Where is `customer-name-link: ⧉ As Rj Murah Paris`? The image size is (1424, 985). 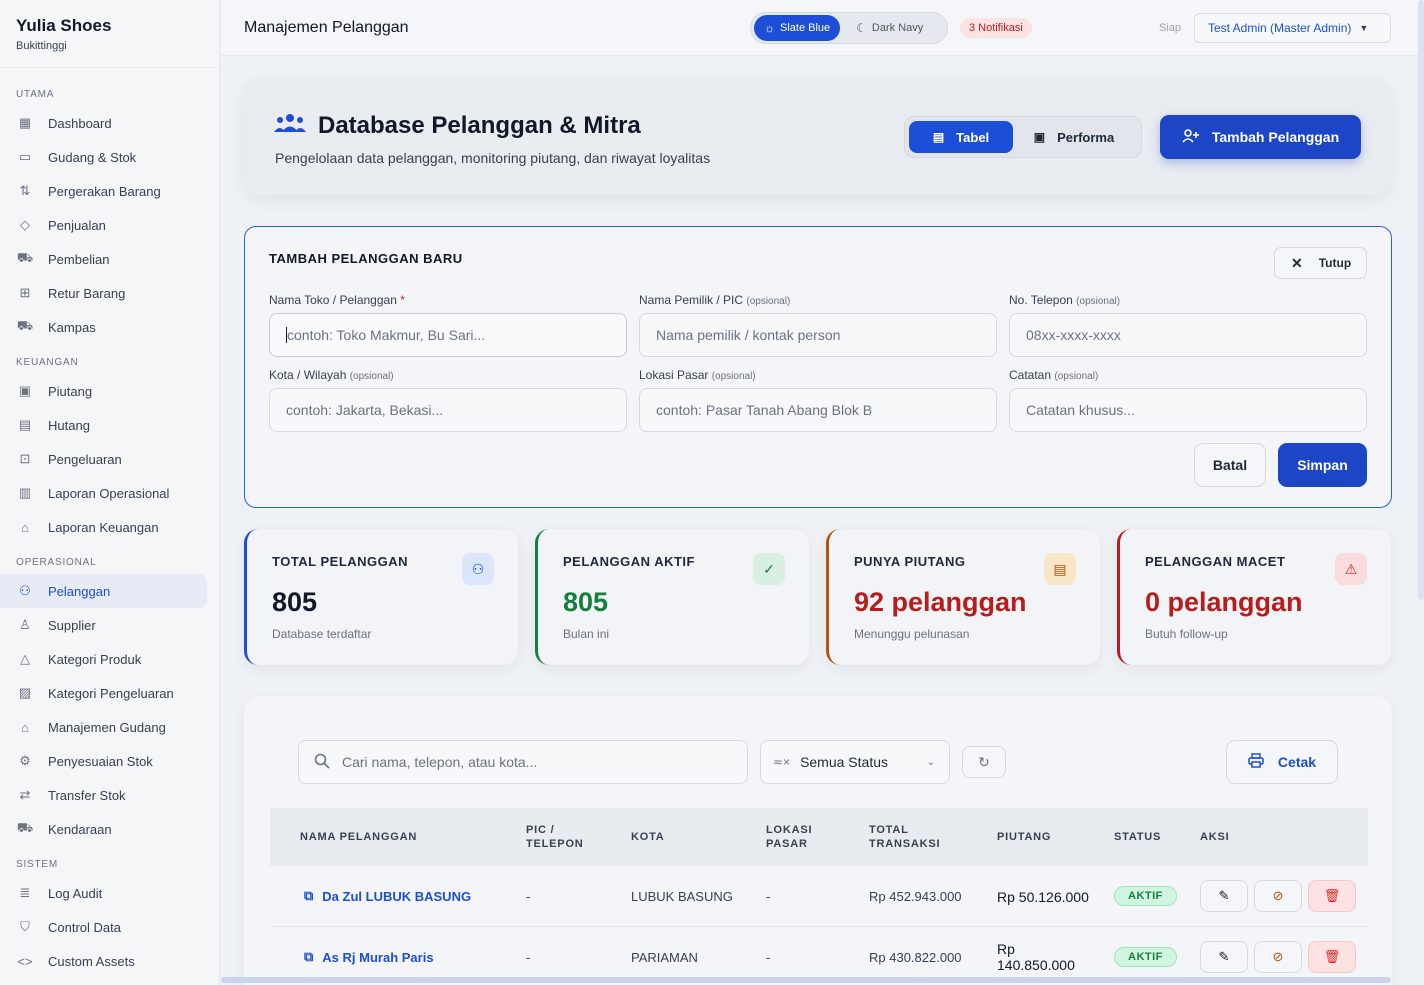 customer-name-link: ⧉ As Rj Murah Paris is located at coordinates (369, 957).